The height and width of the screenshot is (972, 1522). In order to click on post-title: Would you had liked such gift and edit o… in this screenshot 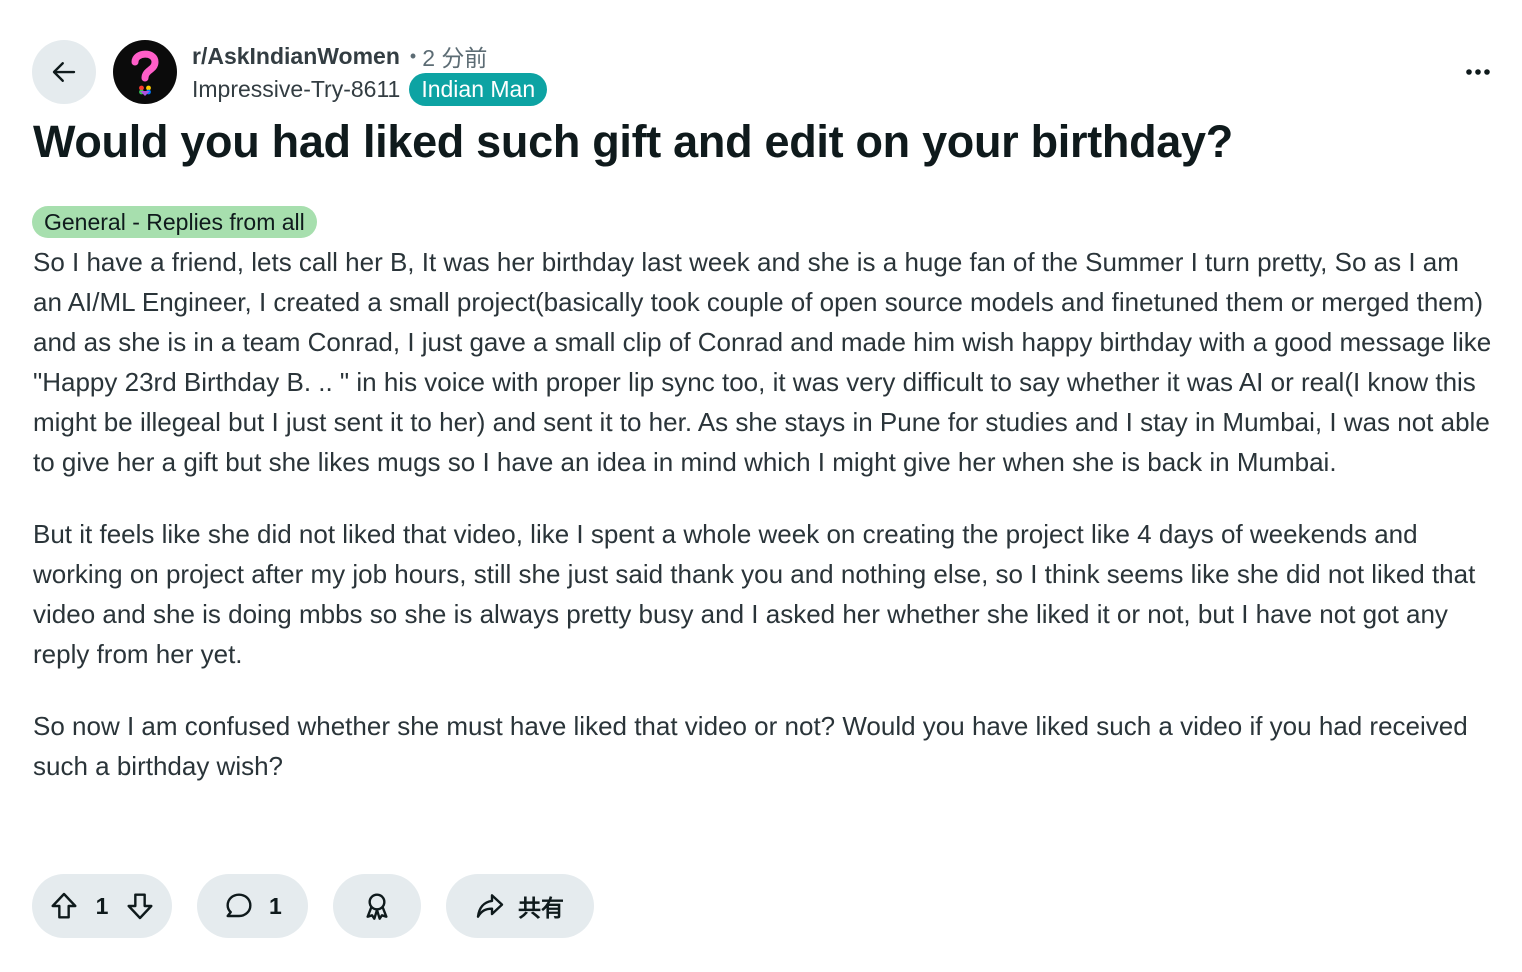, I will do `click(633, 141)`.